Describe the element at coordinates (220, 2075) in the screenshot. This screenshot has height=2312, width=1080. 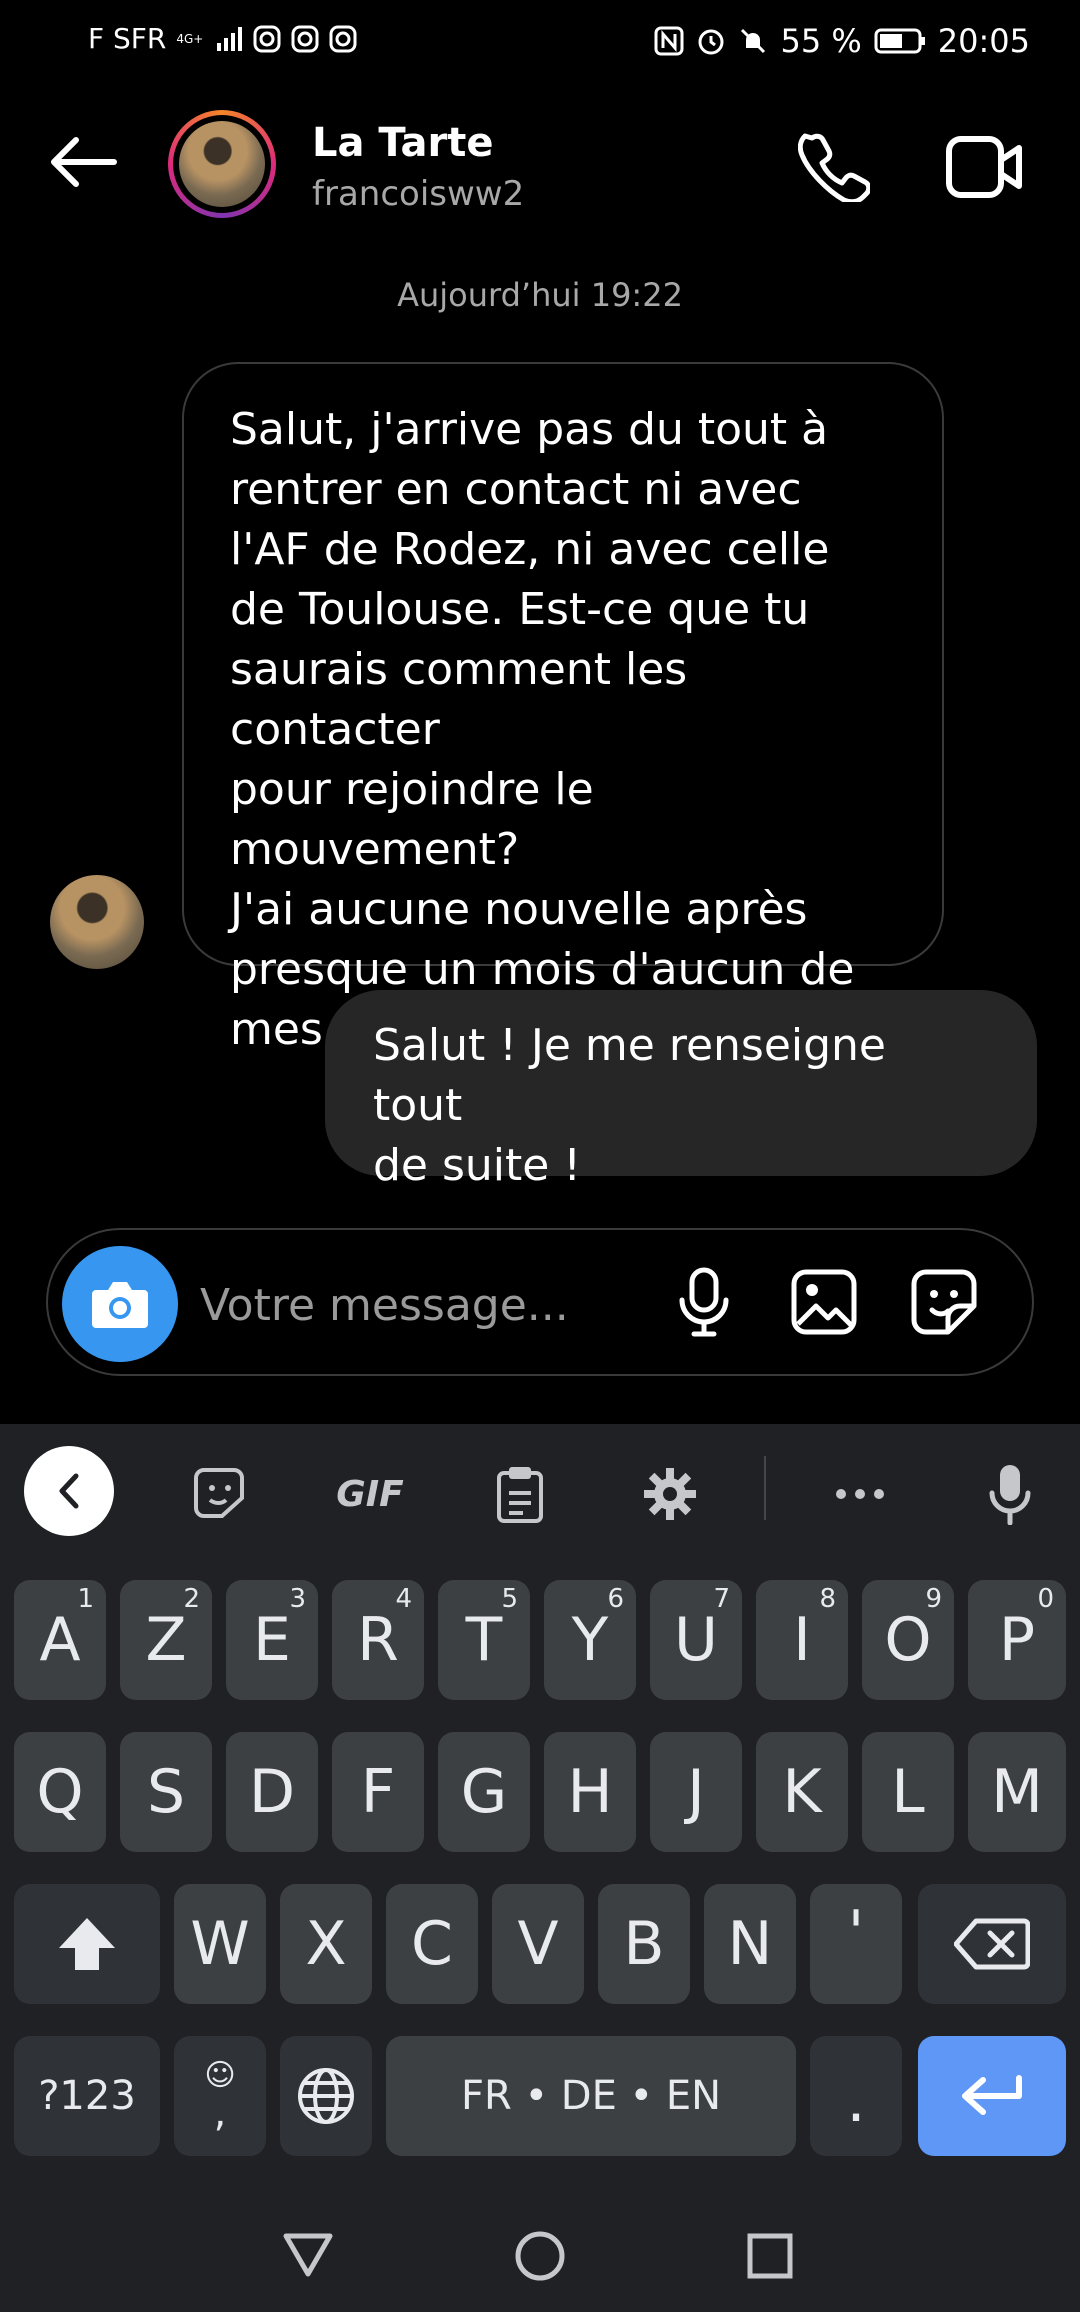
I see `smiley-icon: ☺` at that location.